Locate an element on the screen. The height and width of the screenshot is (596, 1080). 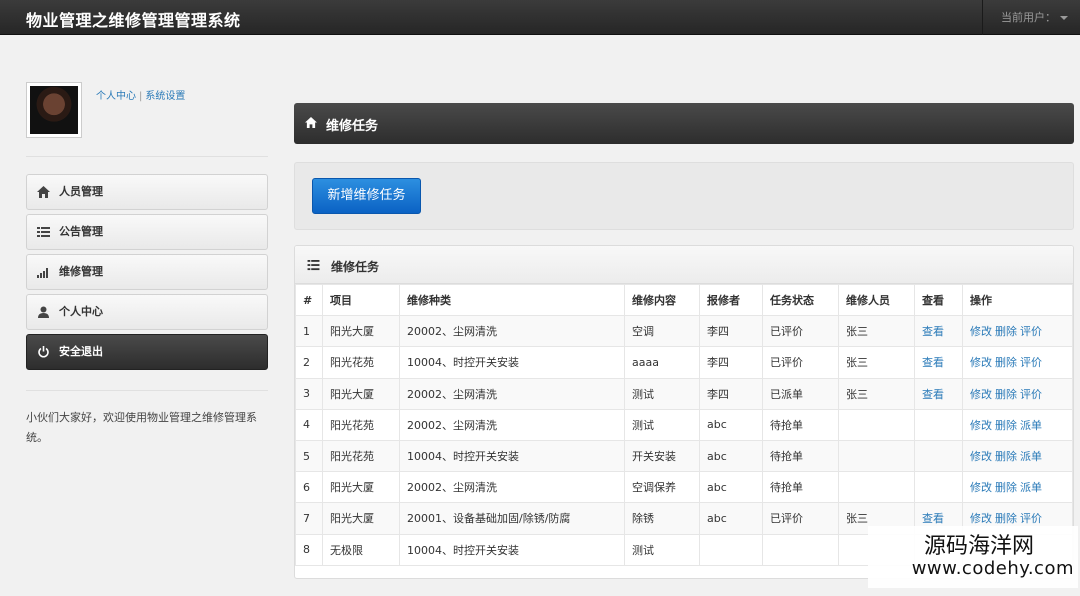
add-repair-task-button: 新增维修任务 is located at coordinates (366, 196).